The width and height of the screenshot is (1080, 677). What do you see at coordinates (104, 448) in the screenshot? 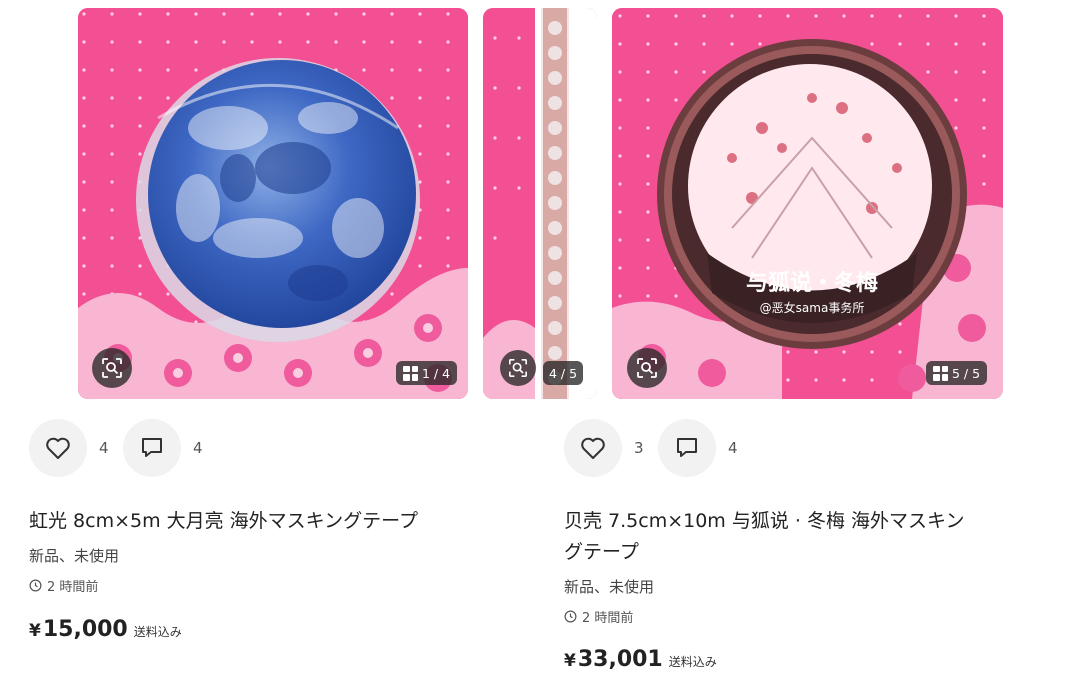
I see `like-count: 4` at bounding box center [104, 448].